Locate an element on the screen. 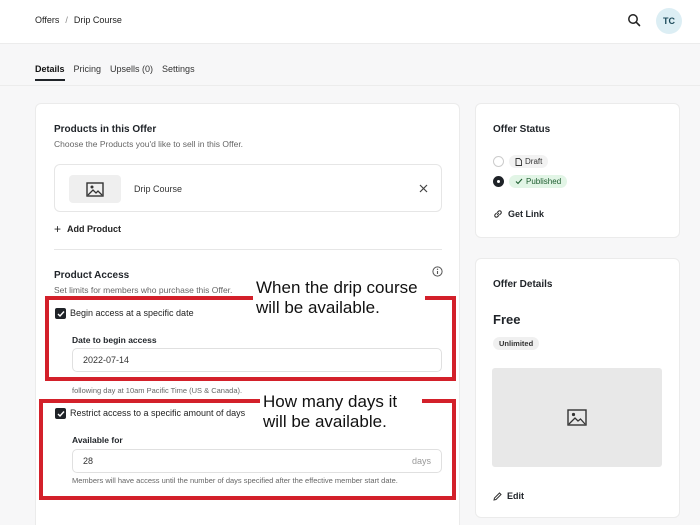  get-link-button: Get Link is located at coordinates (518, 214).